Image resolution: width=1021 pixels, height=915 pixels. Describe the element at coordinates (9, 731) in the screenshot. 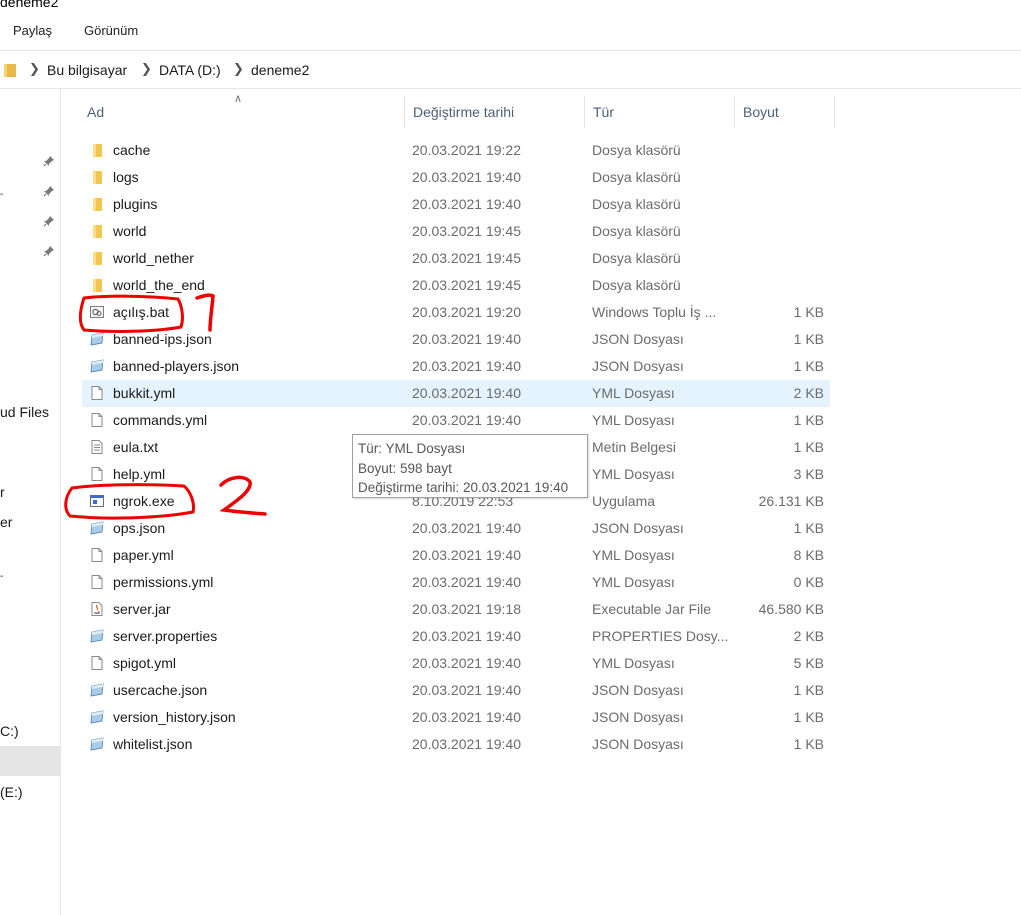

I see `nav-item-drive-c: C:)` at that location.